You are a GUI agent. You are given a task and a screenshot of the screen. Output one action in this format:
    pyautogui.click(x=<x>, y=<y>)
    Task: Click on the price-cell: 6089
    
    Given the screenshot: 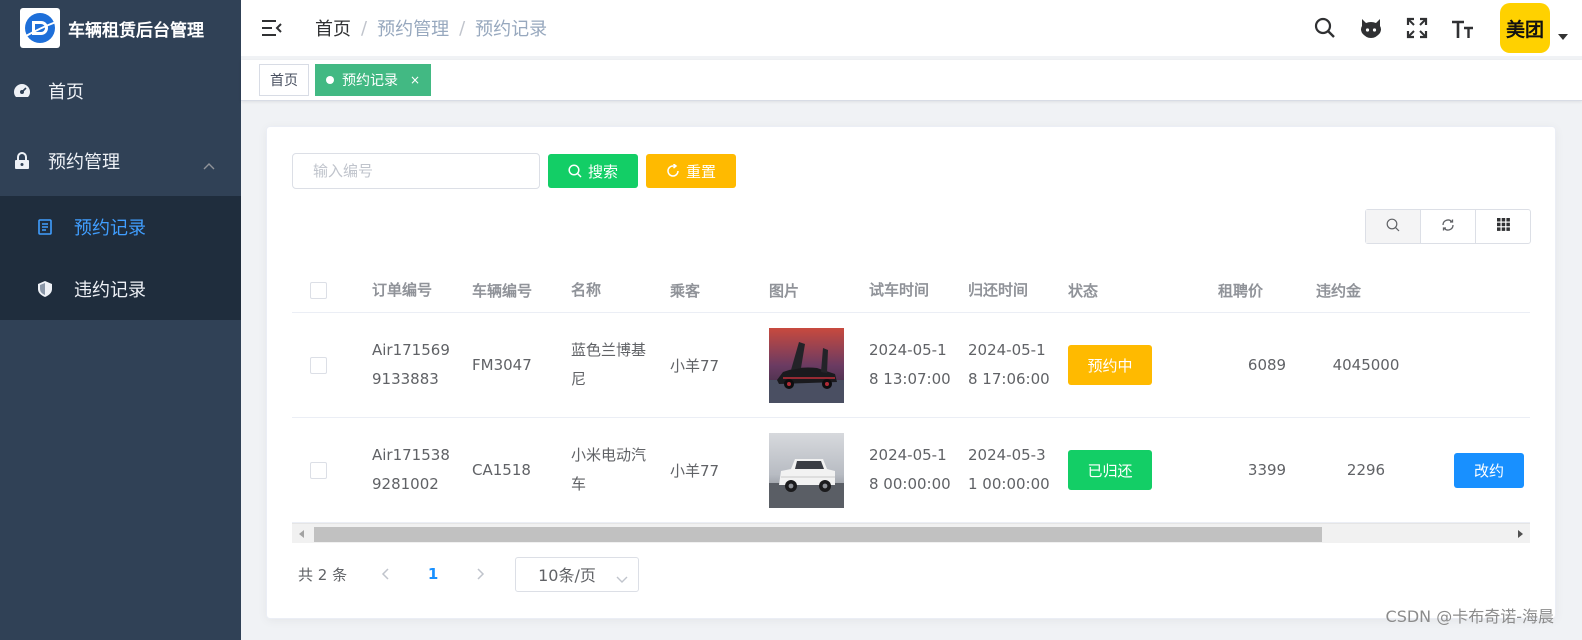 What is the action you would take?
    pyautogui.click(x=1267, y=365)
    